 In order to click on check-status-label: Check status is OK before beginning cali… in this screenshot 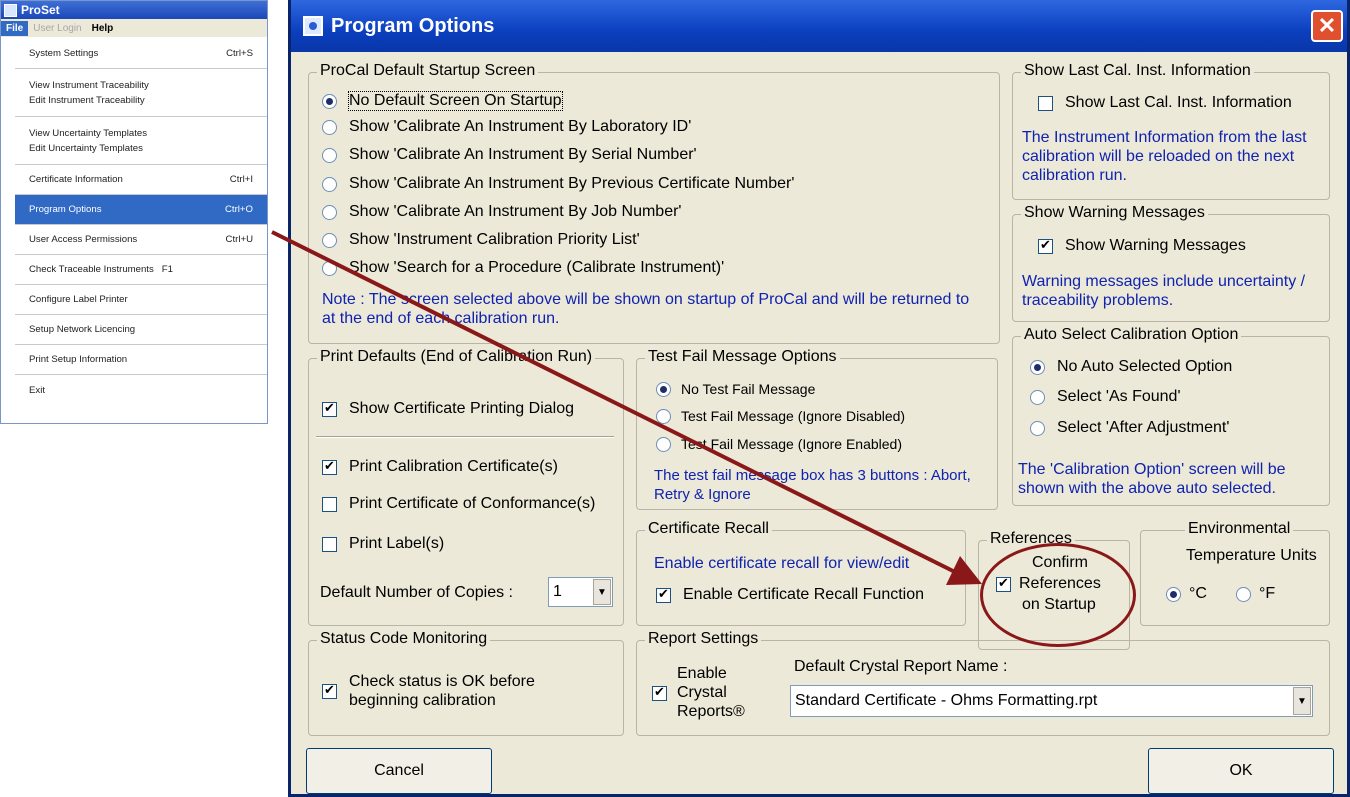, I will do `click(442, 691)`.